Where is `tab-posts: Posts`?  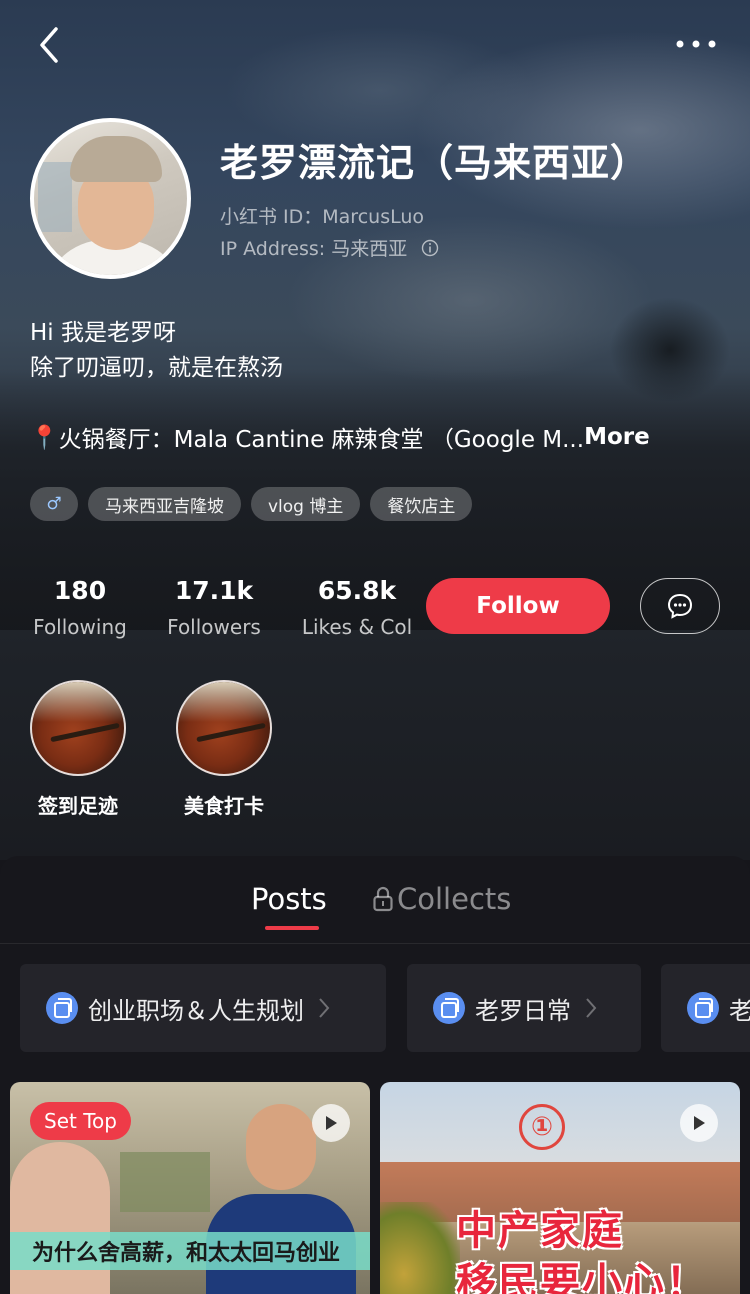
tab-posts: Posts is located at coordinates (289, 899).